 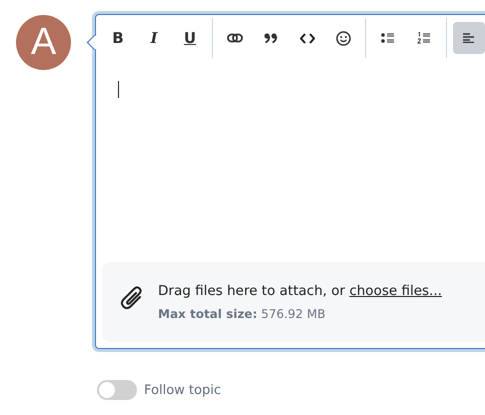 What do you see at coordinates (190, 38) in the screenshot?
I see `underline-button: U` at bounding box center [190, 38].